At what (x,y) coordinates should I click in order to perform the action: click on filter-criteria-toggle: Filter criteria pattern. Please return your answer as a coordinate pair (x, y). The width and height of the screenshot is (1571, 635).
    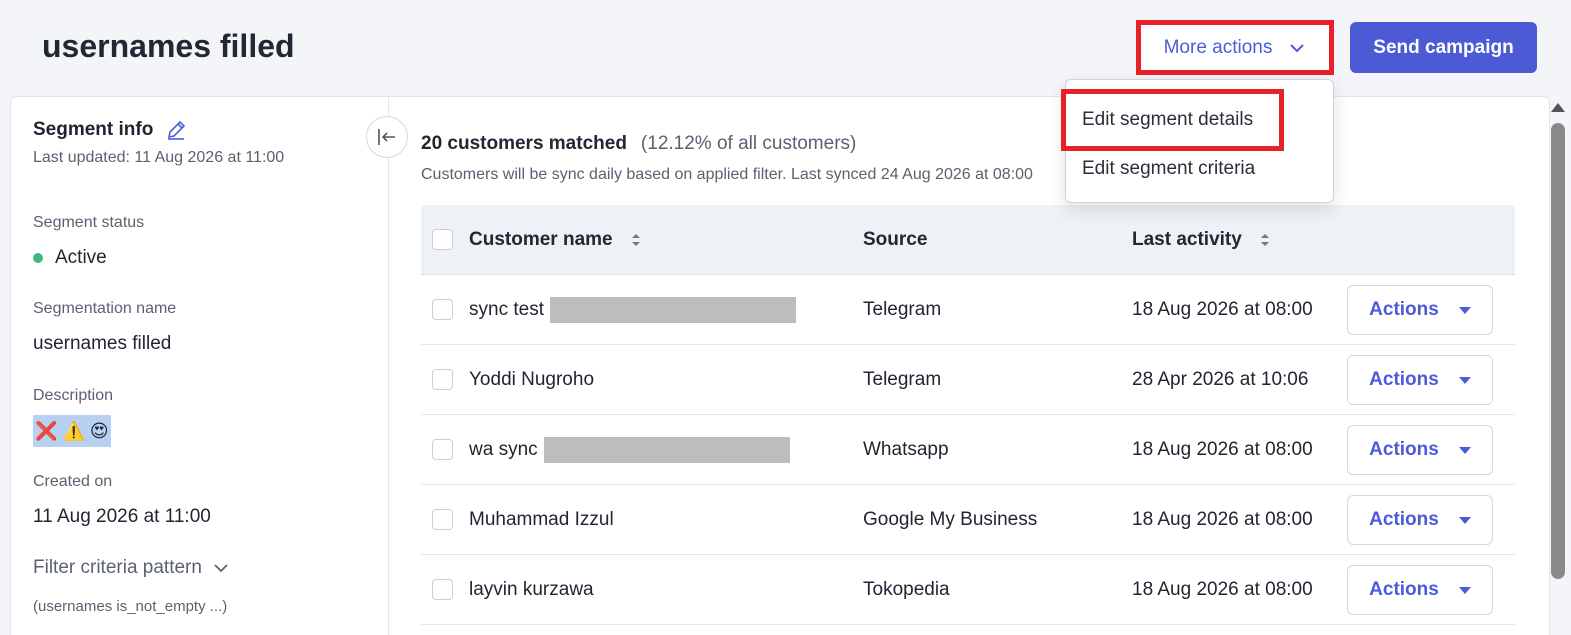
    Looking at the image, I should click on (131, 568).